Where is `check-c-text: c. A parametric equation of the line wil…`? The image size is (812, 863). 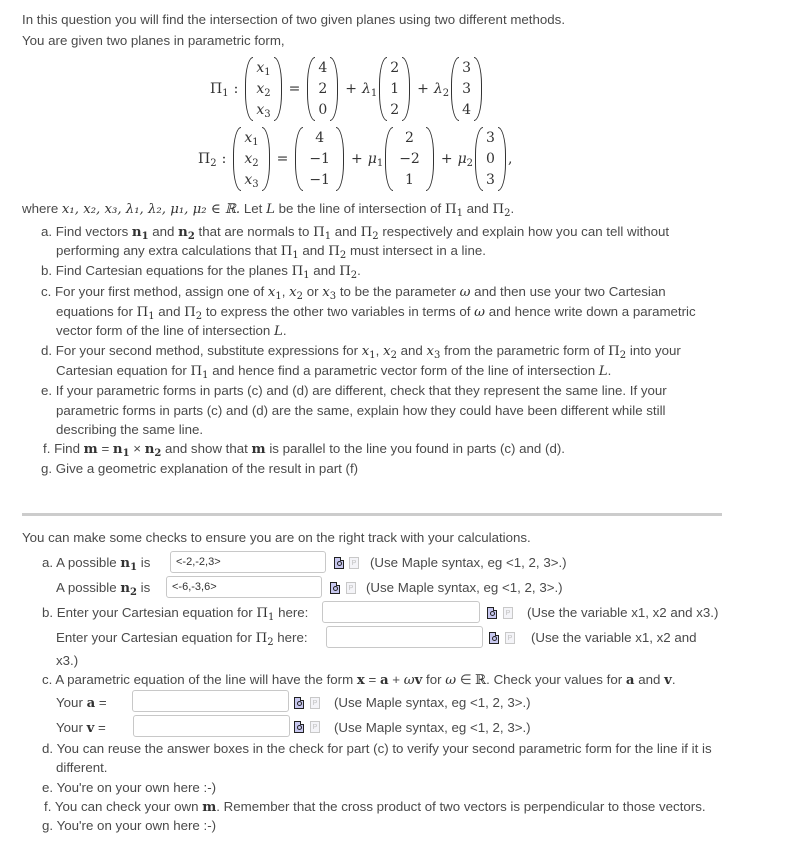
check-c-text: c. A parametric equation of the line wil… is located at coordinates (359, 680).